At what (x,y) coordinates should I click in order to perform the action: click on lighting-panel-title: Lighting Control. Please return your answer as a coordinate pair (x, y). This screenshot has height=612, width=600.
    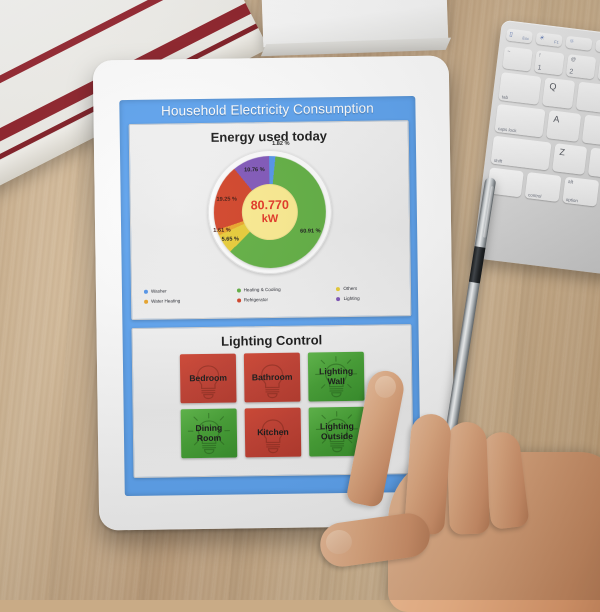
    Looking at the image, I should click on (272, 340).